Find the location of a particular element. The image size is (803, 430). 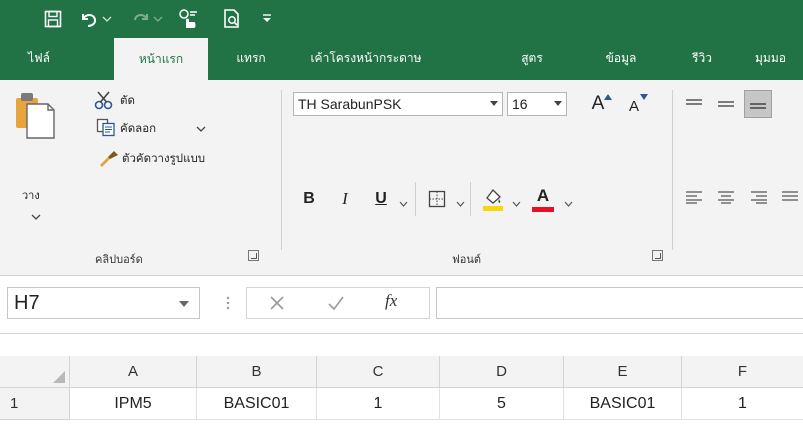

enter-icon is located at coordinates (336, 304).